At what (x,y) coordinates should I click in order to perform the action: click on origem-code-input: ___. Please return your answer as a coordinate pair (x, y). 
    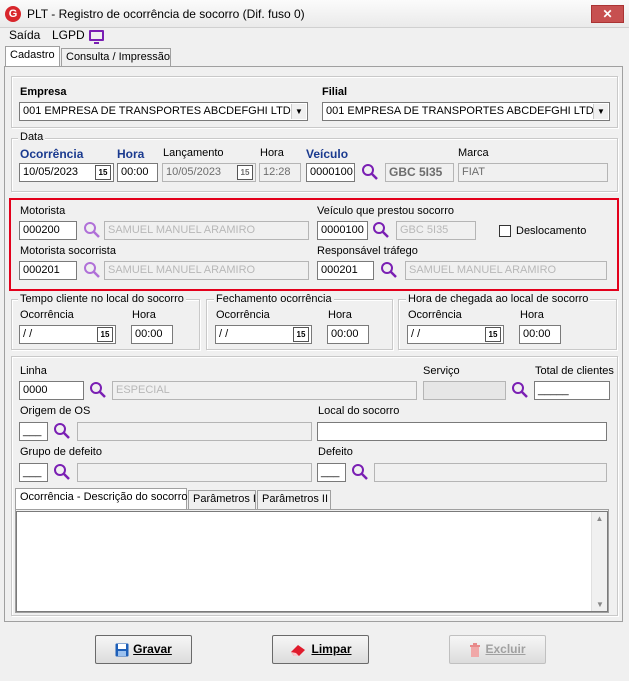
    Looking at the image, I should click on (33, 431).